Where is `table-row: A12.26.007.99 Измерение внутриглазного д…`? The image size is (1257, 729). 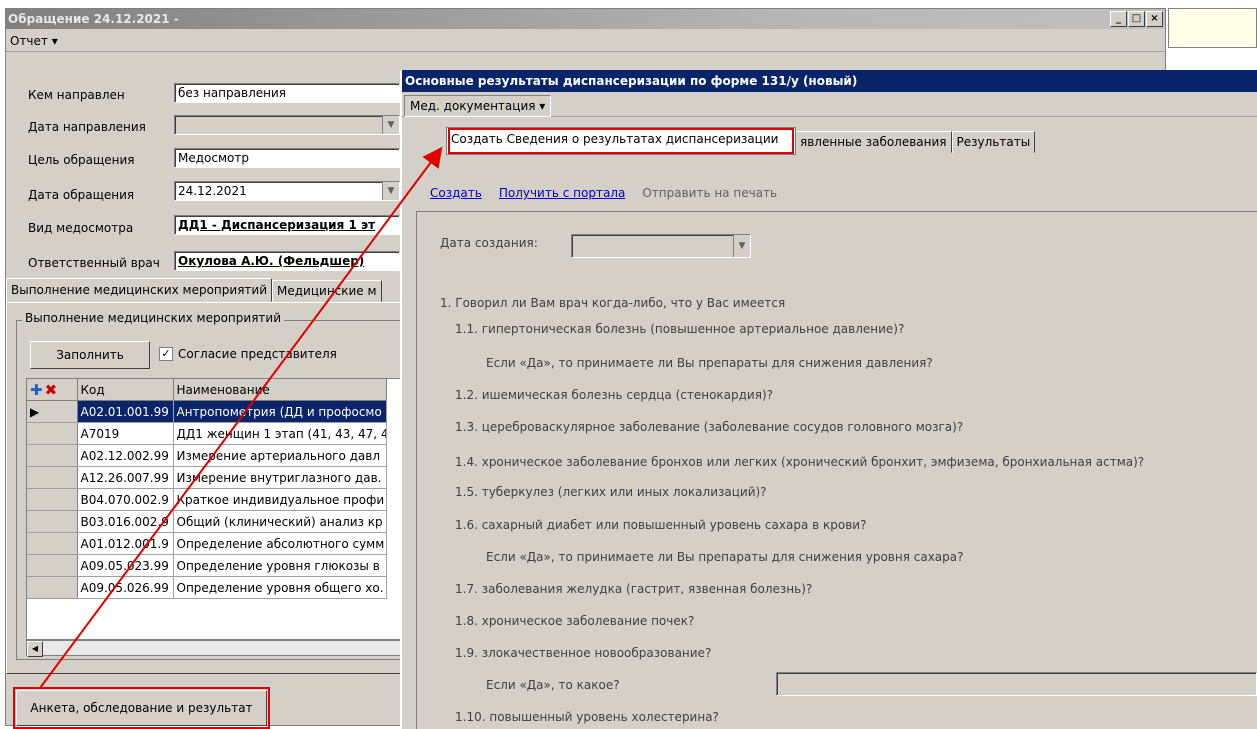
table-row: A12.26.007.99 Измерение внутриглазного д… is located at coordinates (207, 477).